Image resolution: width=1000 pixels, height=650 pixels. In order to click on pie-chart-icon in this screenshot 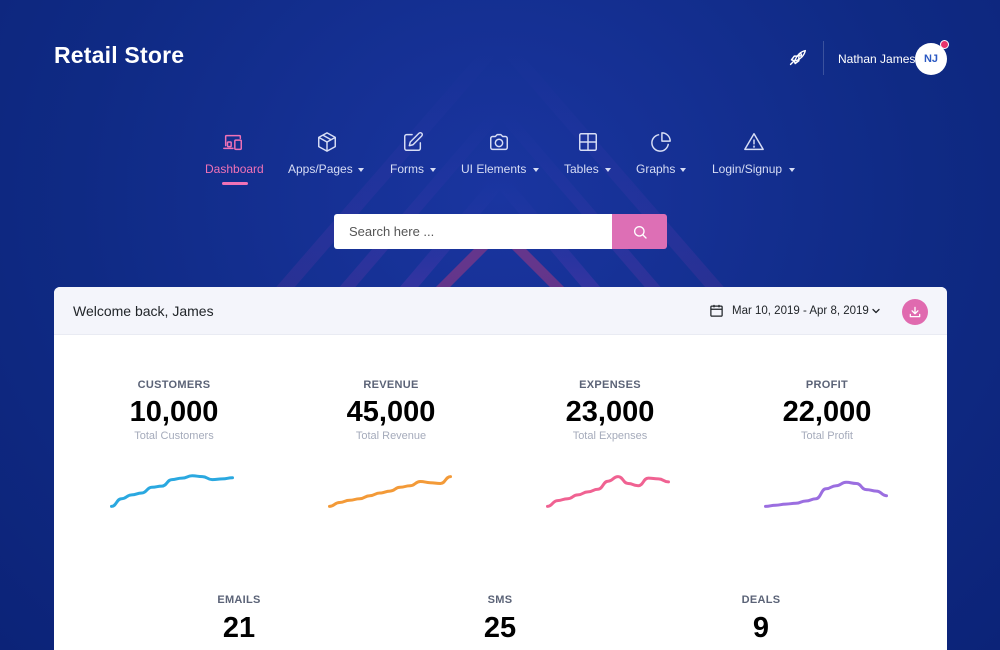, I will do `click(661, 142)`.